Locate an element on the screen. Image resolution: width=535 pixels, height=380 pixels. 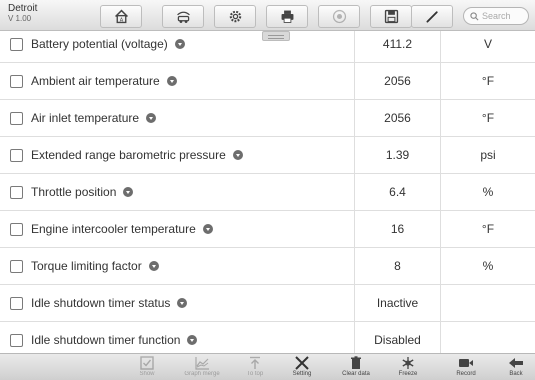
table-row: Idle shutdown timer function Disabled is located at coordinates (267, 337).